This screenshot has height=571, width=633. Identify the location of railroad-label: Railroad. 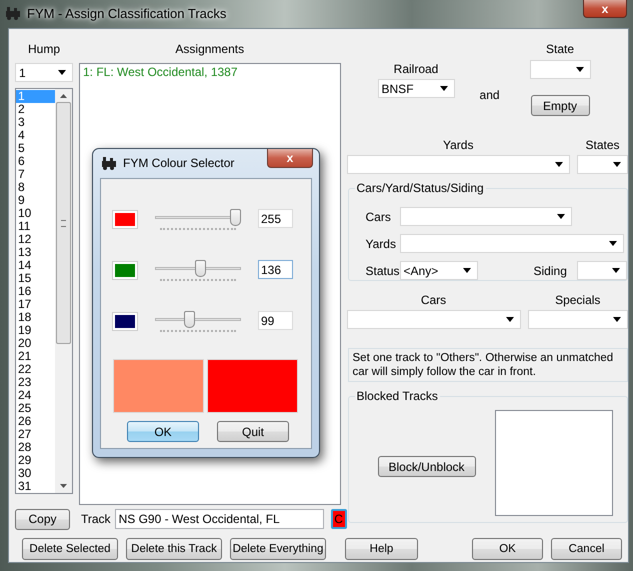
(416, 69).